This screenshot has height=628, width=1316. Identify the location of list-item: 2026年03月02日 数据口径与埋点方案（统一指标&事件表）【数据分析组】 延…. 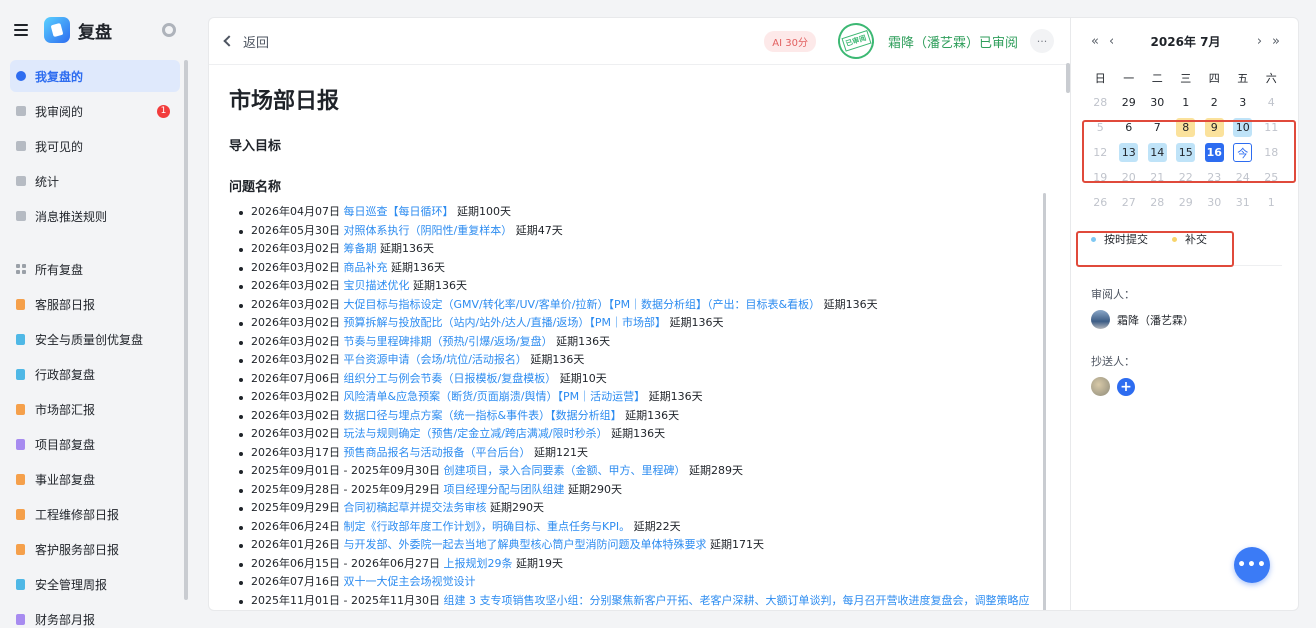
(639, 416).